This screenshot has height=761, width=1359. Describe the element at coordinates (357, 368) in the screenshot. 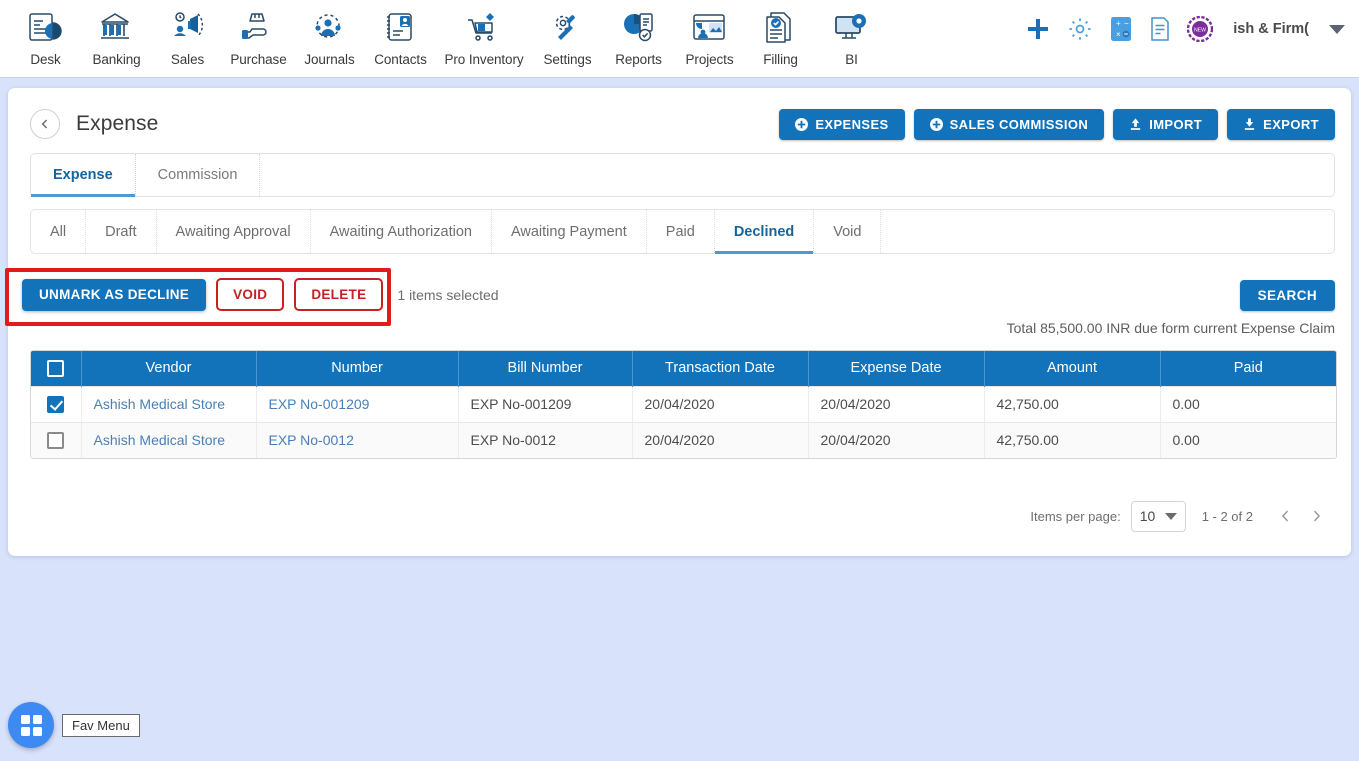

I see `column-header-number: Number` at that location.